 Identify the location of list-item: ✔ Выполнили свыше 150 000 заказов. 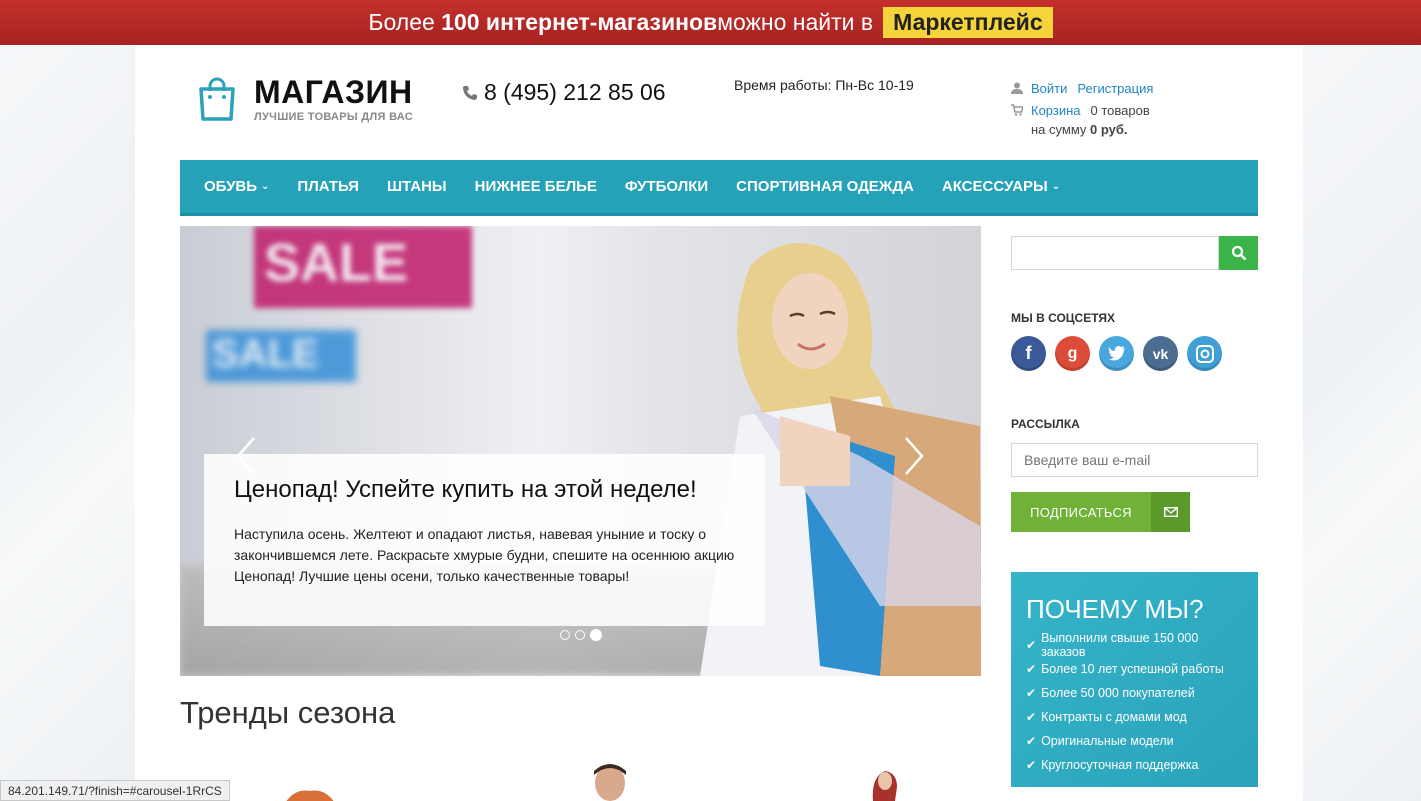
(1134, 645).